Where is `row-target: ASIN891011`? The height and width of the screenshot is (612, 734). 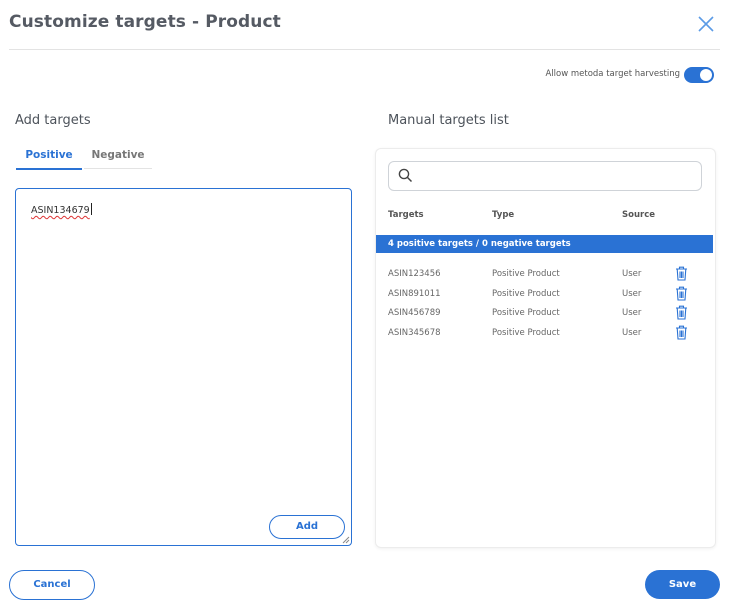
row-target: ASIN891011 is located at coordinates (414, 294).